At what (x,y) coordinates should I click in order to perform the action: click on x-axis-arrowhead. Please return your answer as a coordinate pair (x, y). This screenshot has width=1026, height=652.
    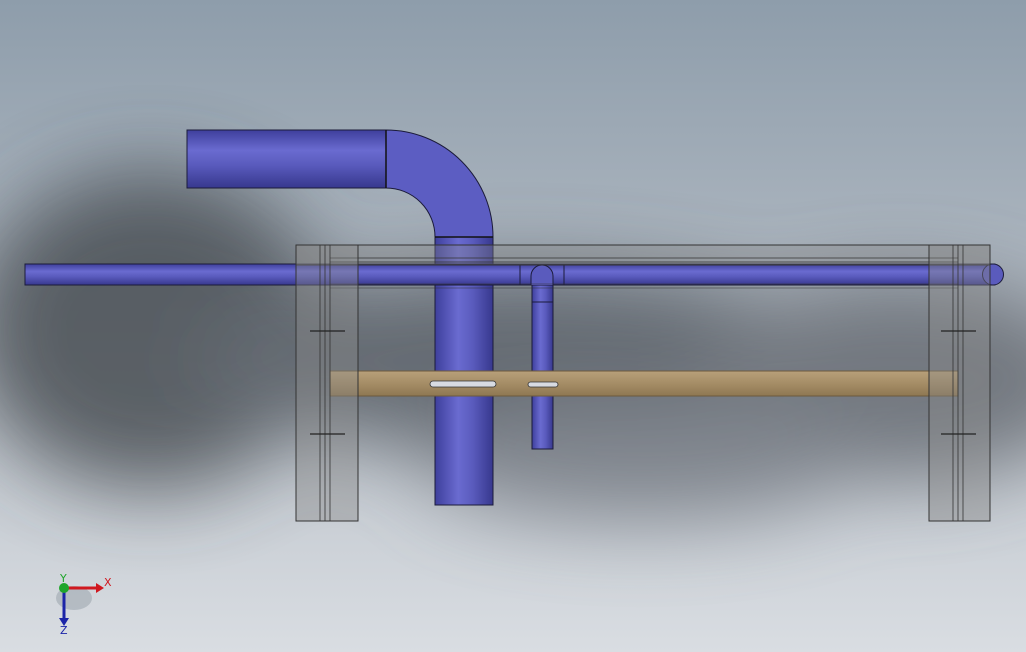
    Looking at the image, I should click on (100, 588).